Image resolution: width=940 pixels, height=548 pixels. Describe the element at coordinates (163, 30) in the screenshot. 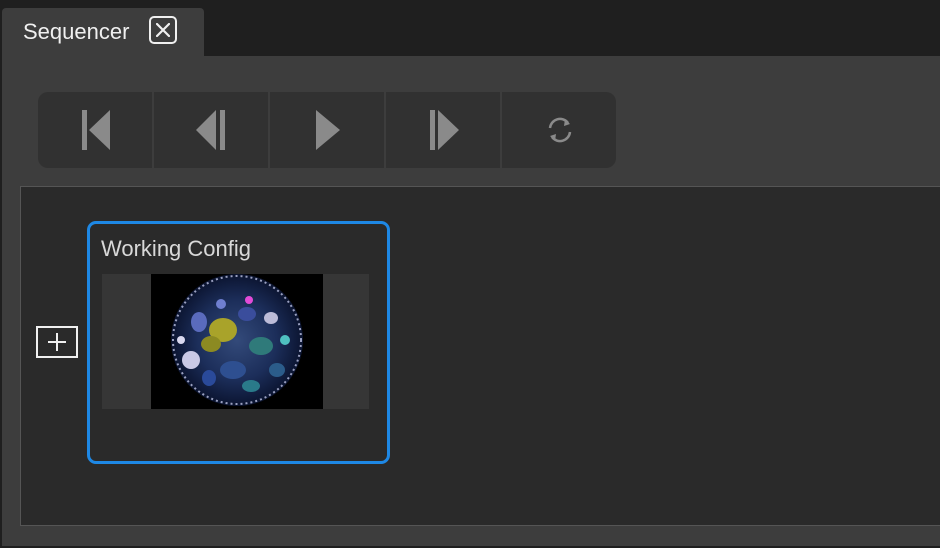

I see `close-icon` at that location.